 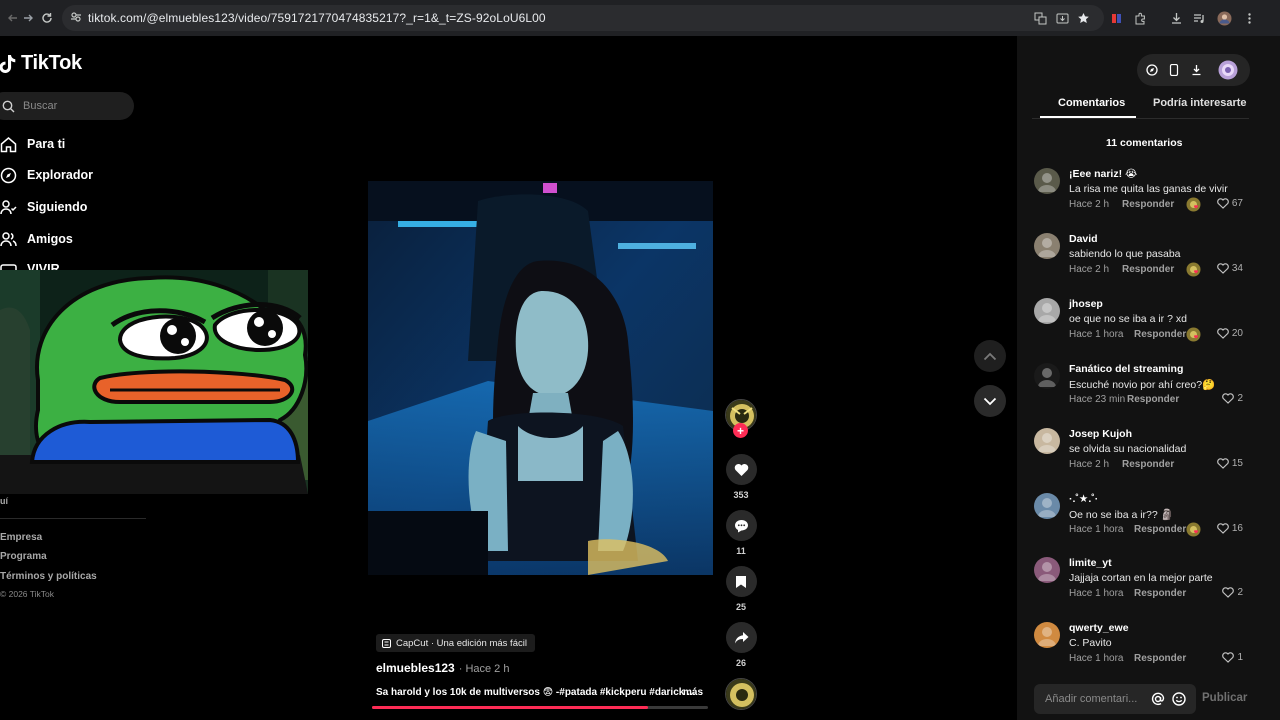 I want to click on install-app-icon, so click(x=1063, y=18).